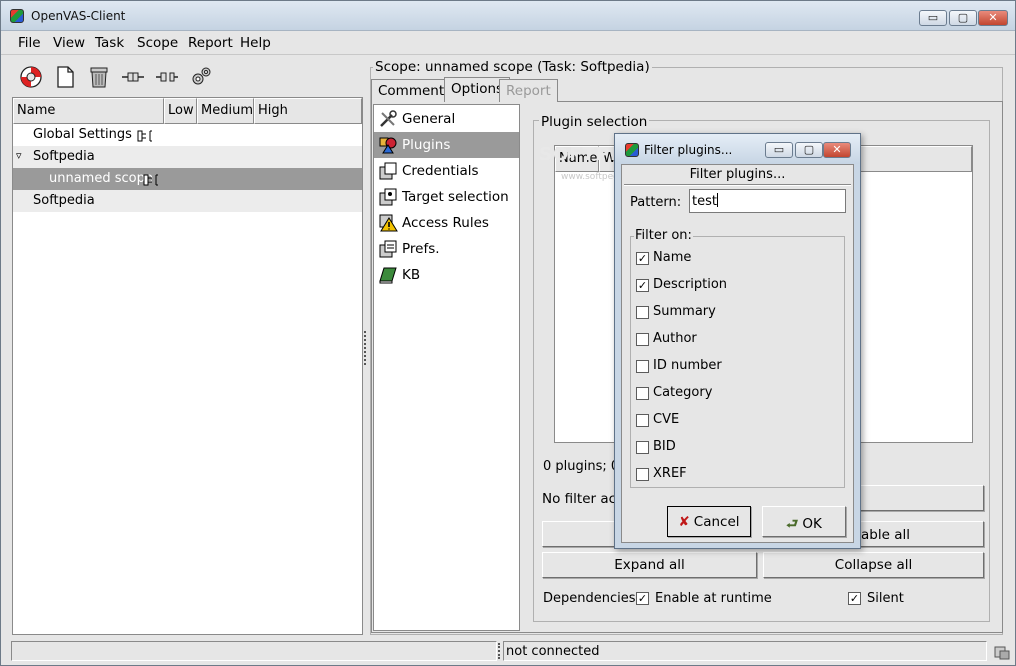  I want to click on column-medium: Medium, so click(225, 111).